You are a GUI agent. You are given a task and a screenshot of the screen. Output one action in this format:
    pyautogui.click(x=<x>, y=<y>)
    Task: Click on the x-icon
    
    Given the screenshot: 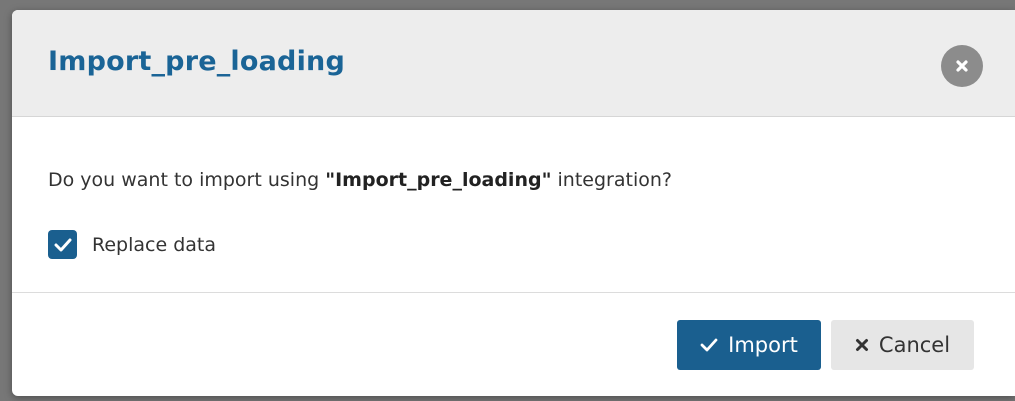 What is the action you would take?
    pyautogui.click(x=862, y=345)
    